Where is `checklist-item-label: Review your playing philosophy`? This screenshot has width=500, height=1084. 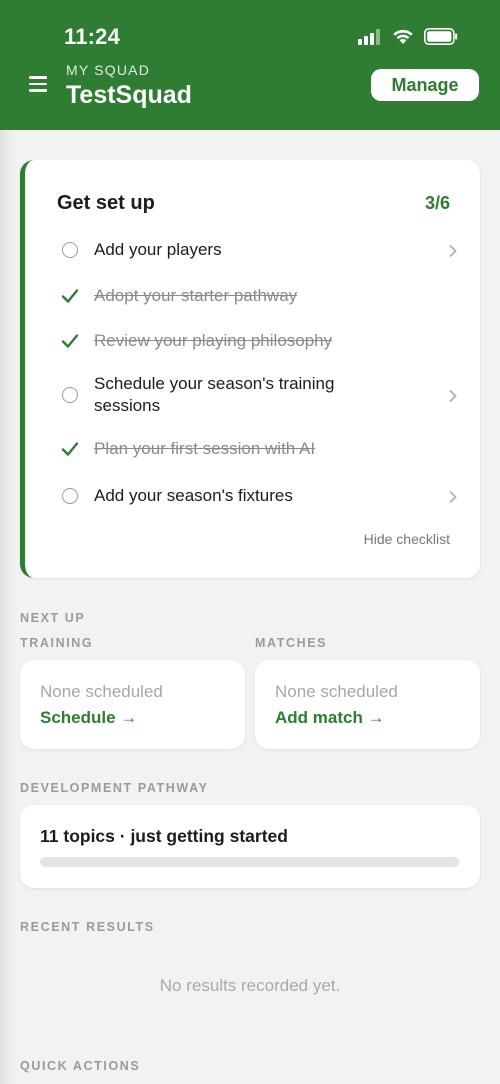
checklist-item-label: Review your playing philosophy is located at coordinates (213, 340).